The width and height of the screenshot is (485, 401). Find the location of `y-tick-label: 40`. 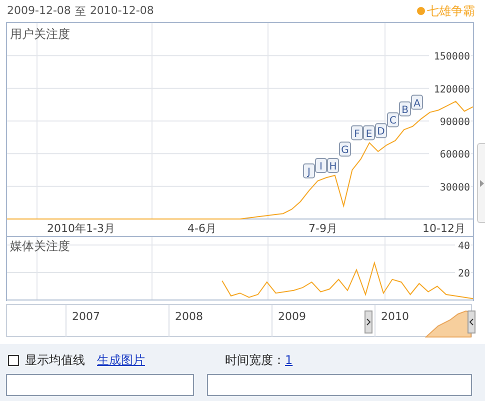

y-tick-label: 40 is located at coordinates (464, 246).